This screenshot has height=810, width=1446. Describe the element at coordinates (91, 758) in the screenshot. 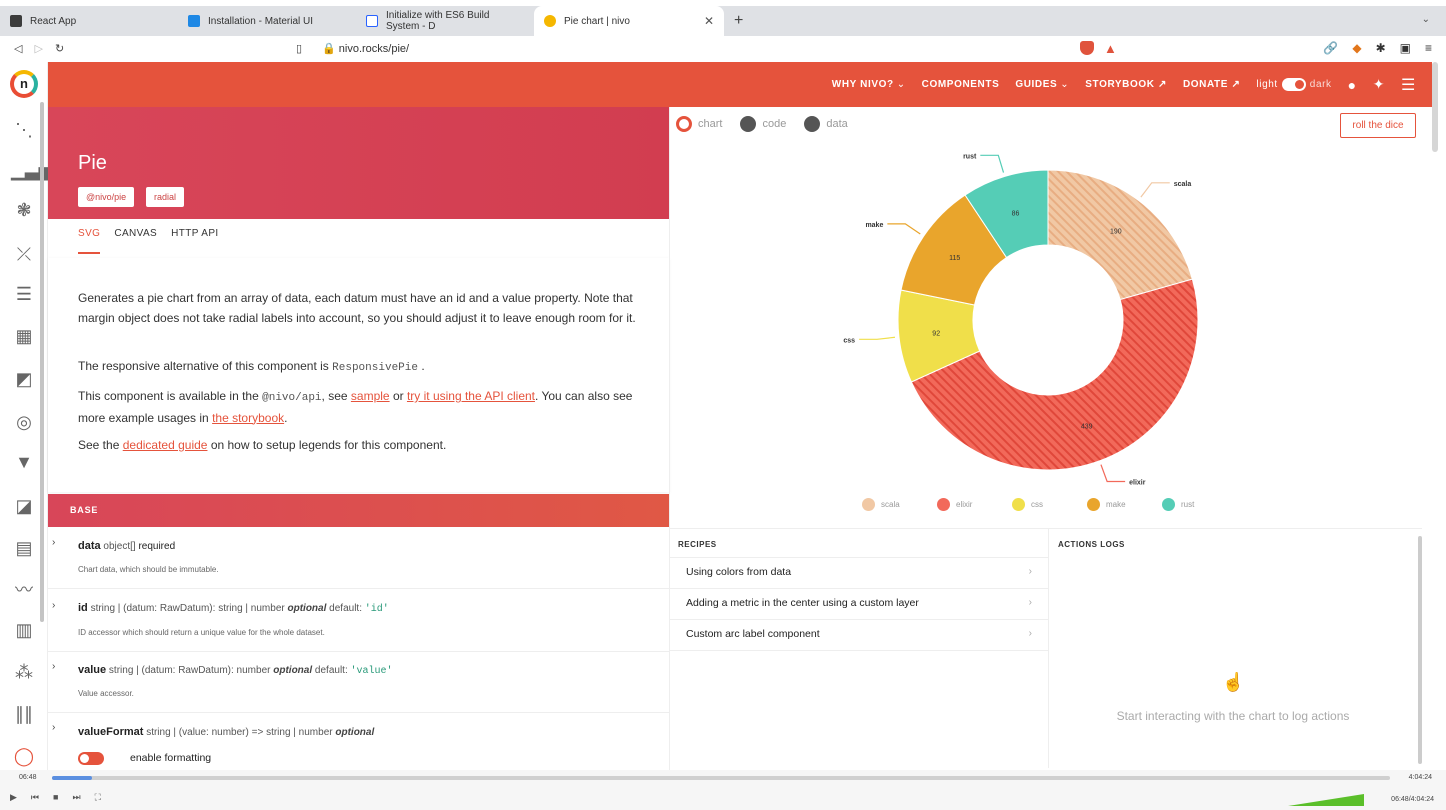

I see `enable-formatting-toggle` at that location.